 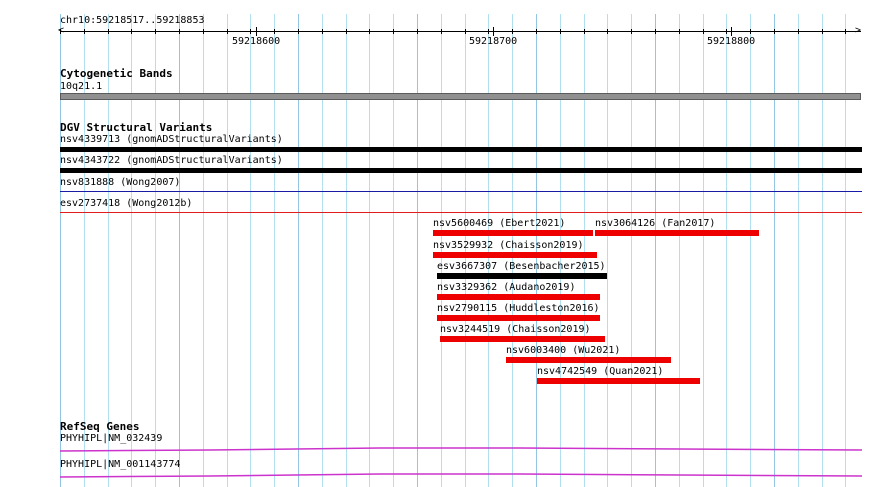 What do you see at coordinates (460, 96) in the screenshot?
I see `cytoband-bar` at bounding box center [460, 96].